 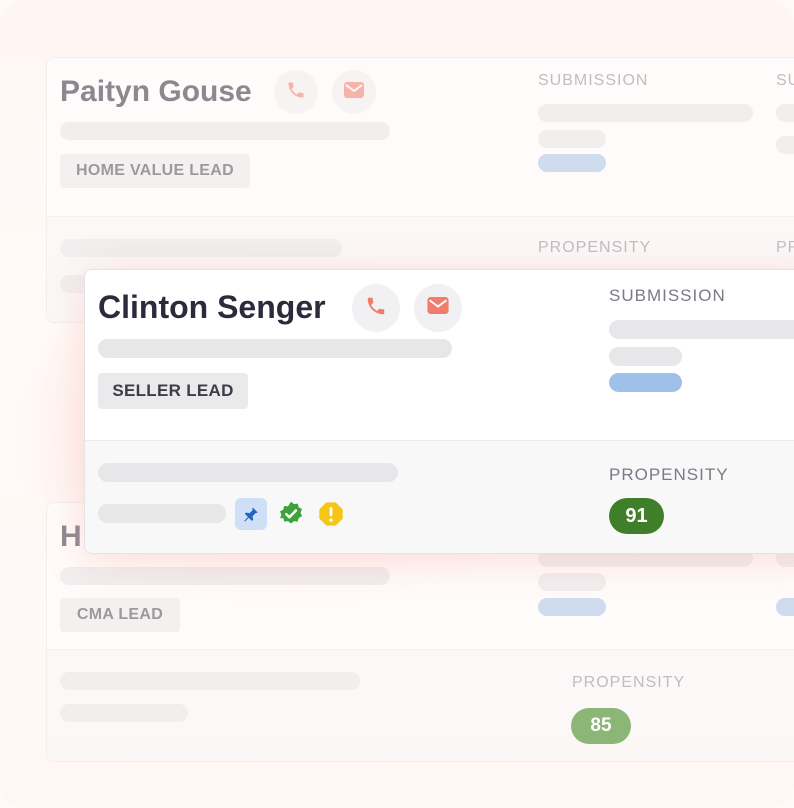 What do you see at coordinates (785, 247) in the screenshot?
I see `propensity-label-secondary: PR` at bounding box center [785, 247].